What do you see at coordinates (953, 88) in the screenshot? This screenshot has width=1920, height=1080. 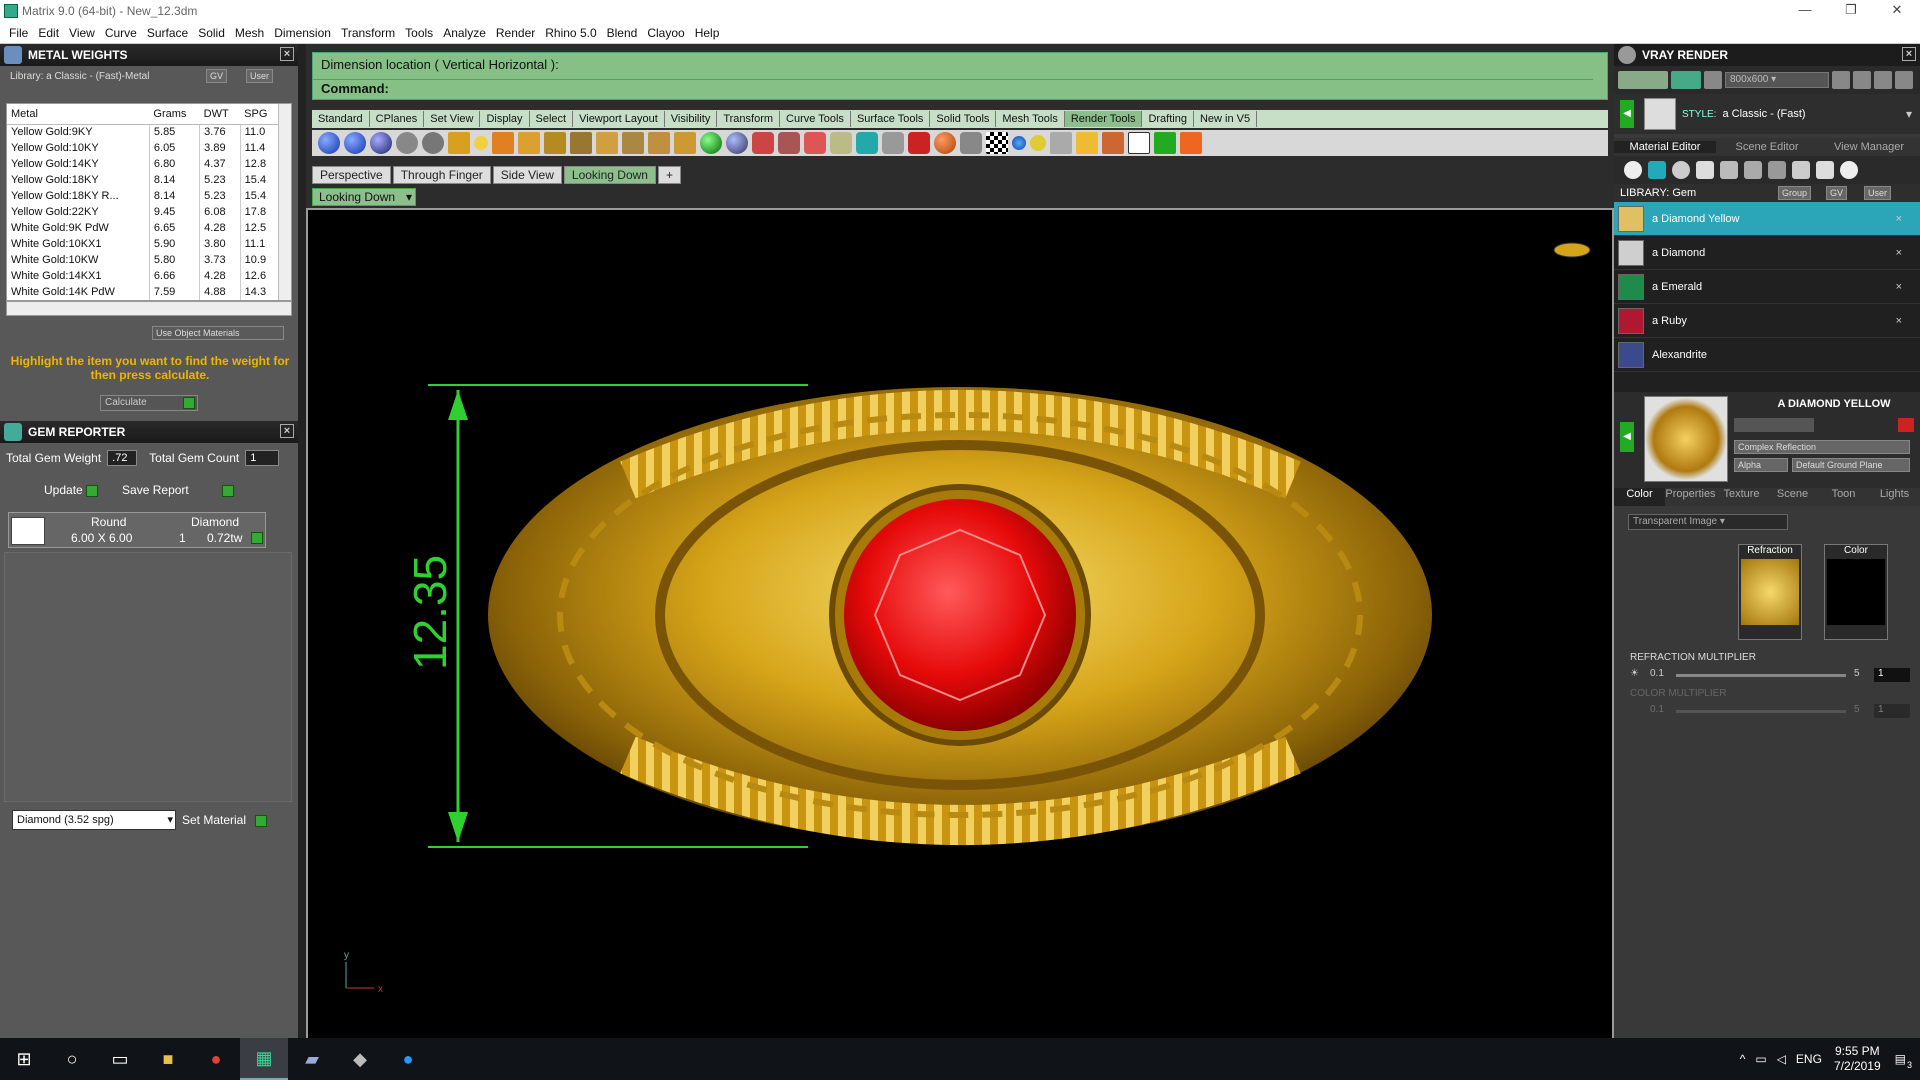 I see `command-line: Command:` at bounding box center [953, 88].